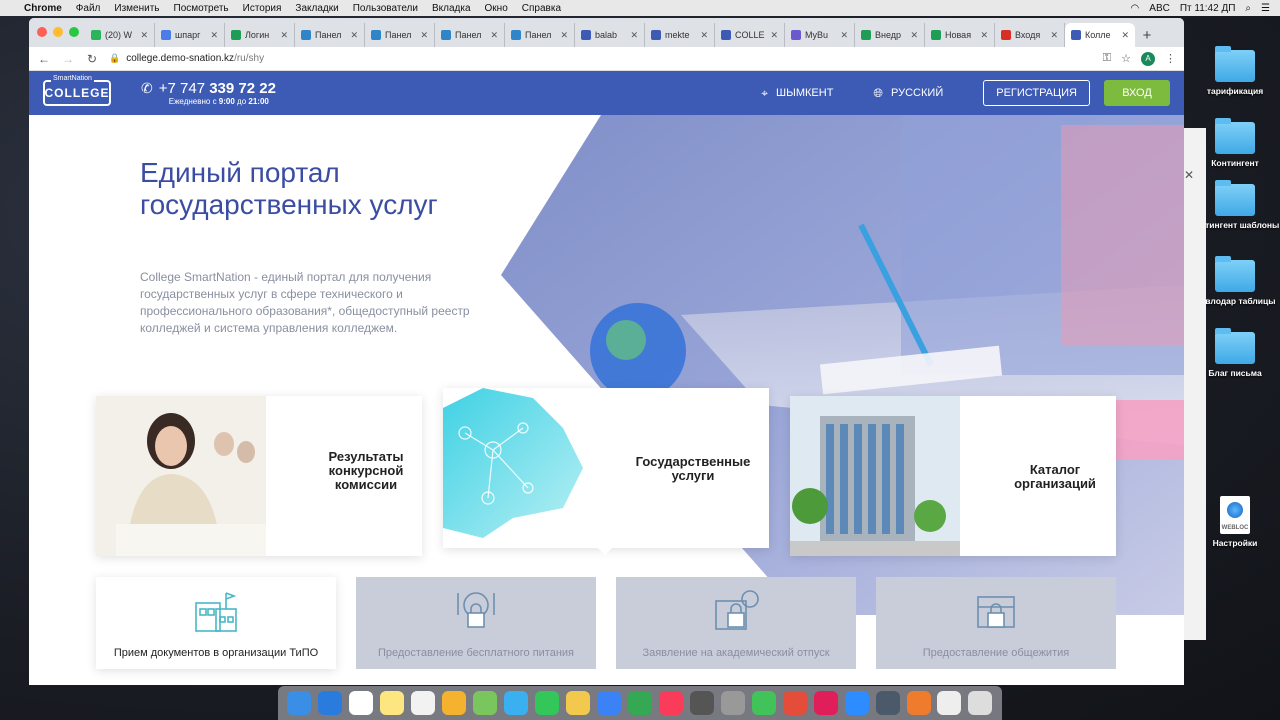 The image size is (1280, 720). I want to click on browser-tab: MyBu ✕, so click(820, 35).